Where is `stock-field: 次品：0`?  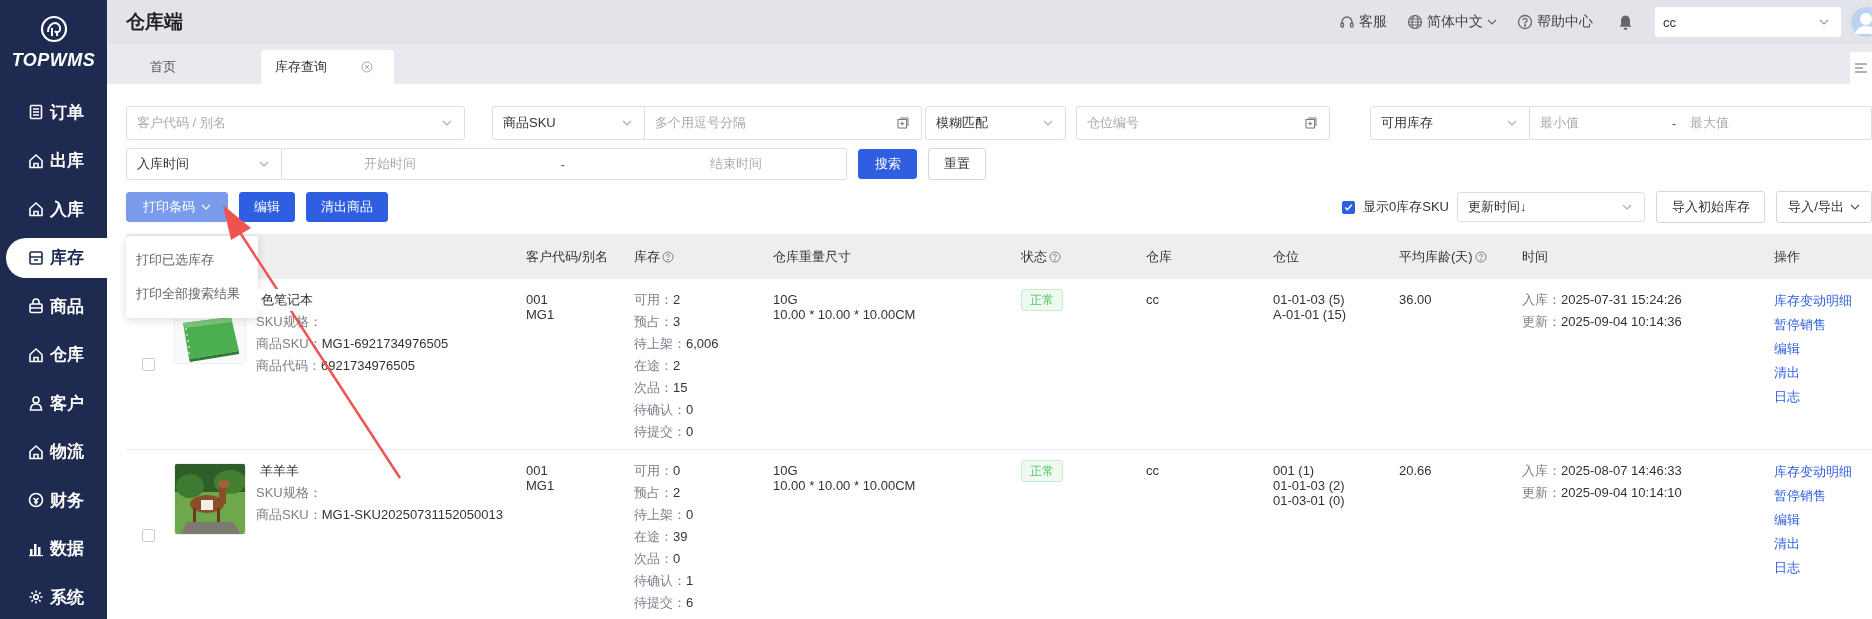 stock-field: 次品：0 is located at coordinates (703, 559).